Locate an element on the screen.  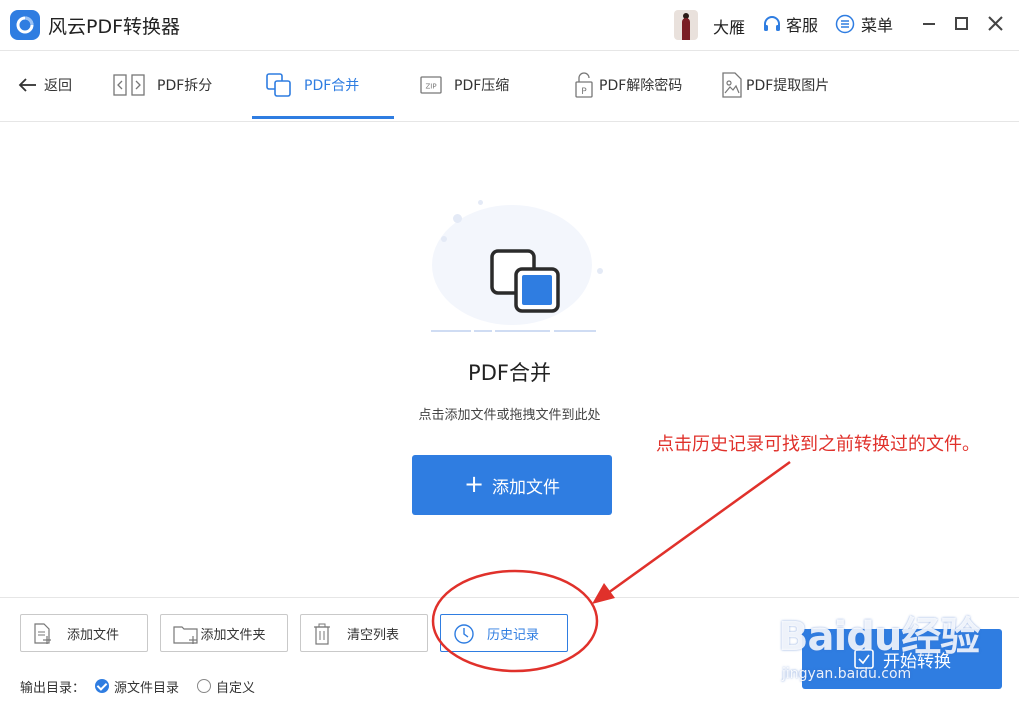
maximize-button is located at coordinates (962, 24).